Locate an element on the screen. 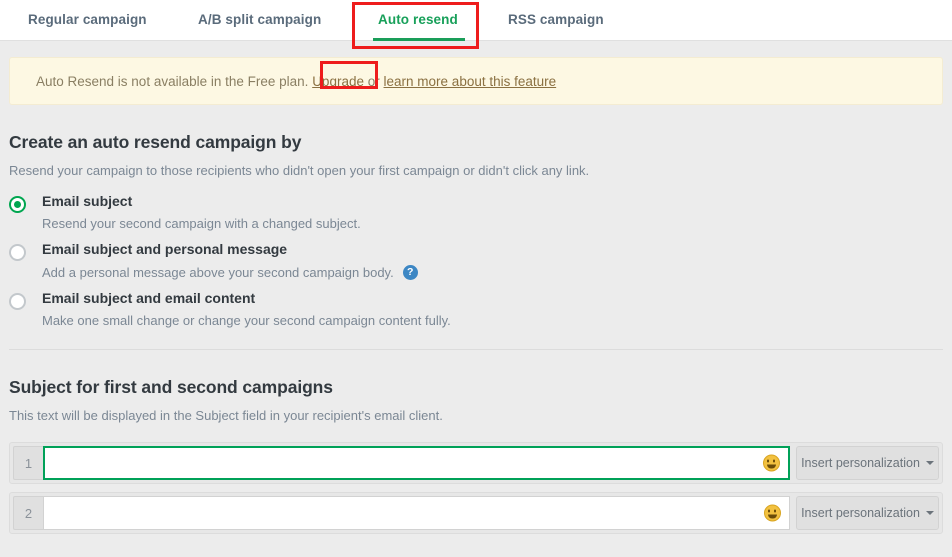 This screenshot has width=952, height=557. create-section-title: Create an auto resend campaign by is located at coordinates (155, 142).